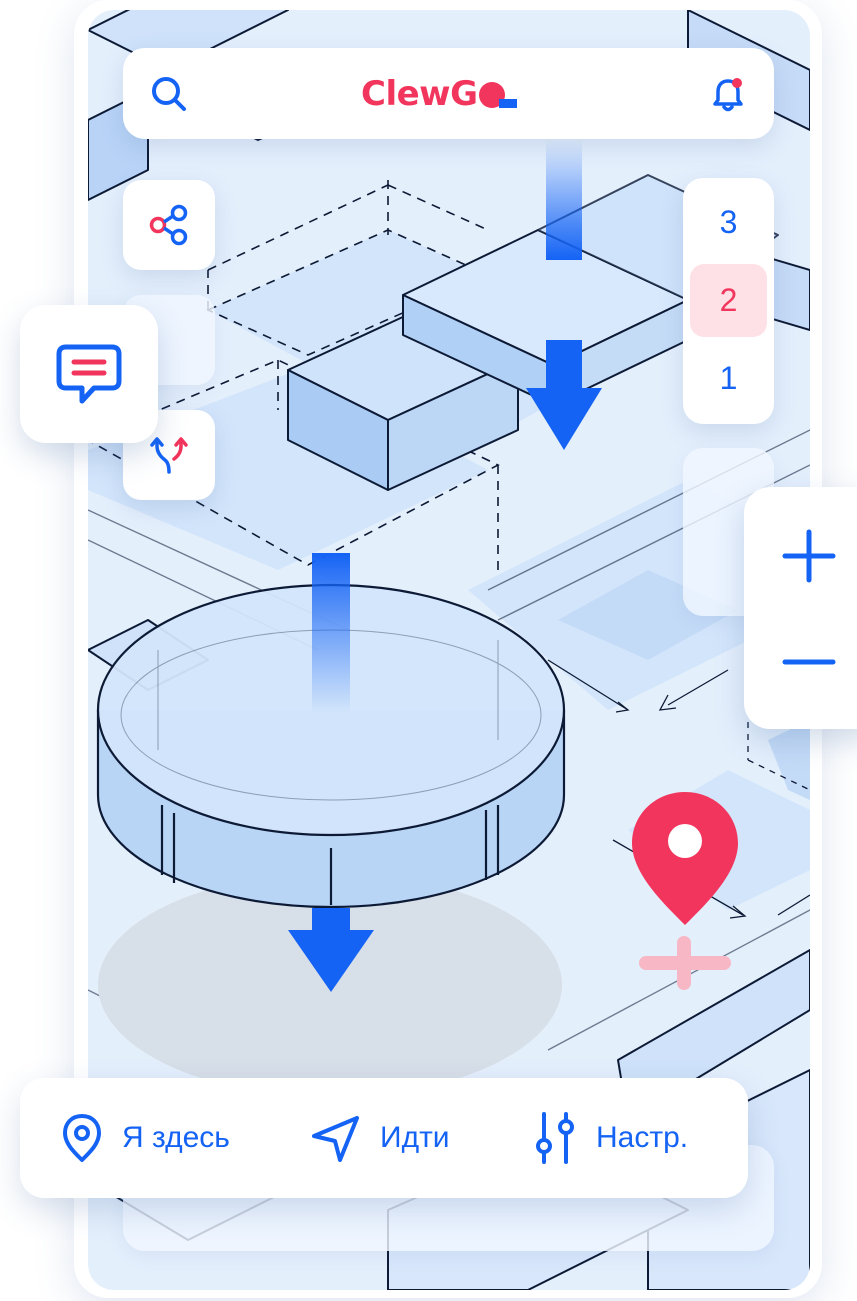 This screenshot has width=857, height=1301. I want to click on zoom-in-button, so click(803, 556).